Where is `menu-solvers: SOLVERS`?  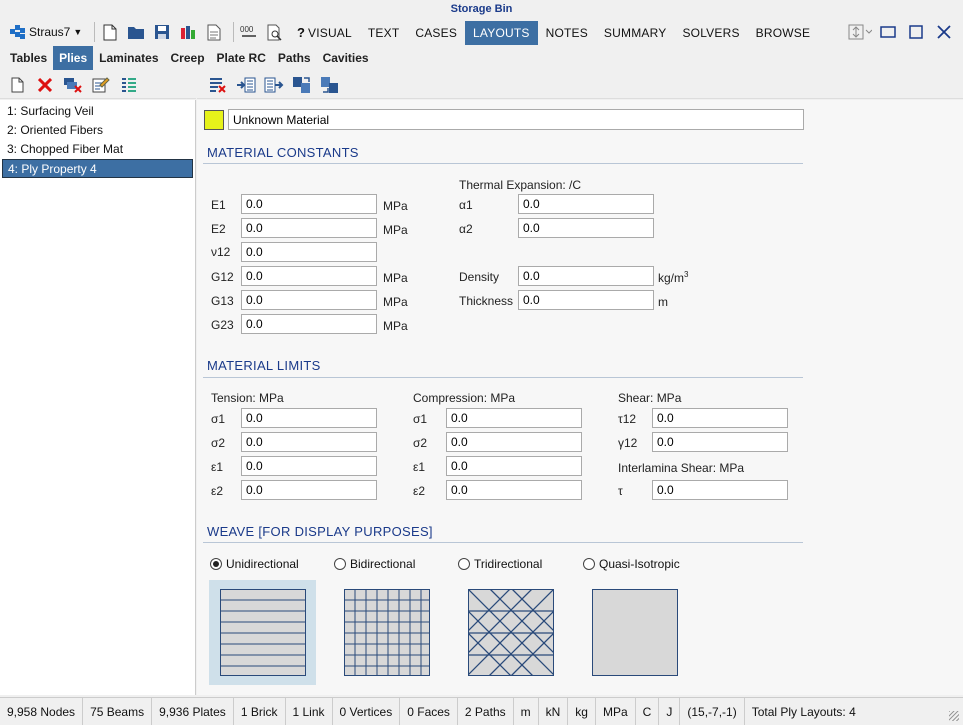
menu-solvers: SOLVERS is located at coordinates (710, 33).